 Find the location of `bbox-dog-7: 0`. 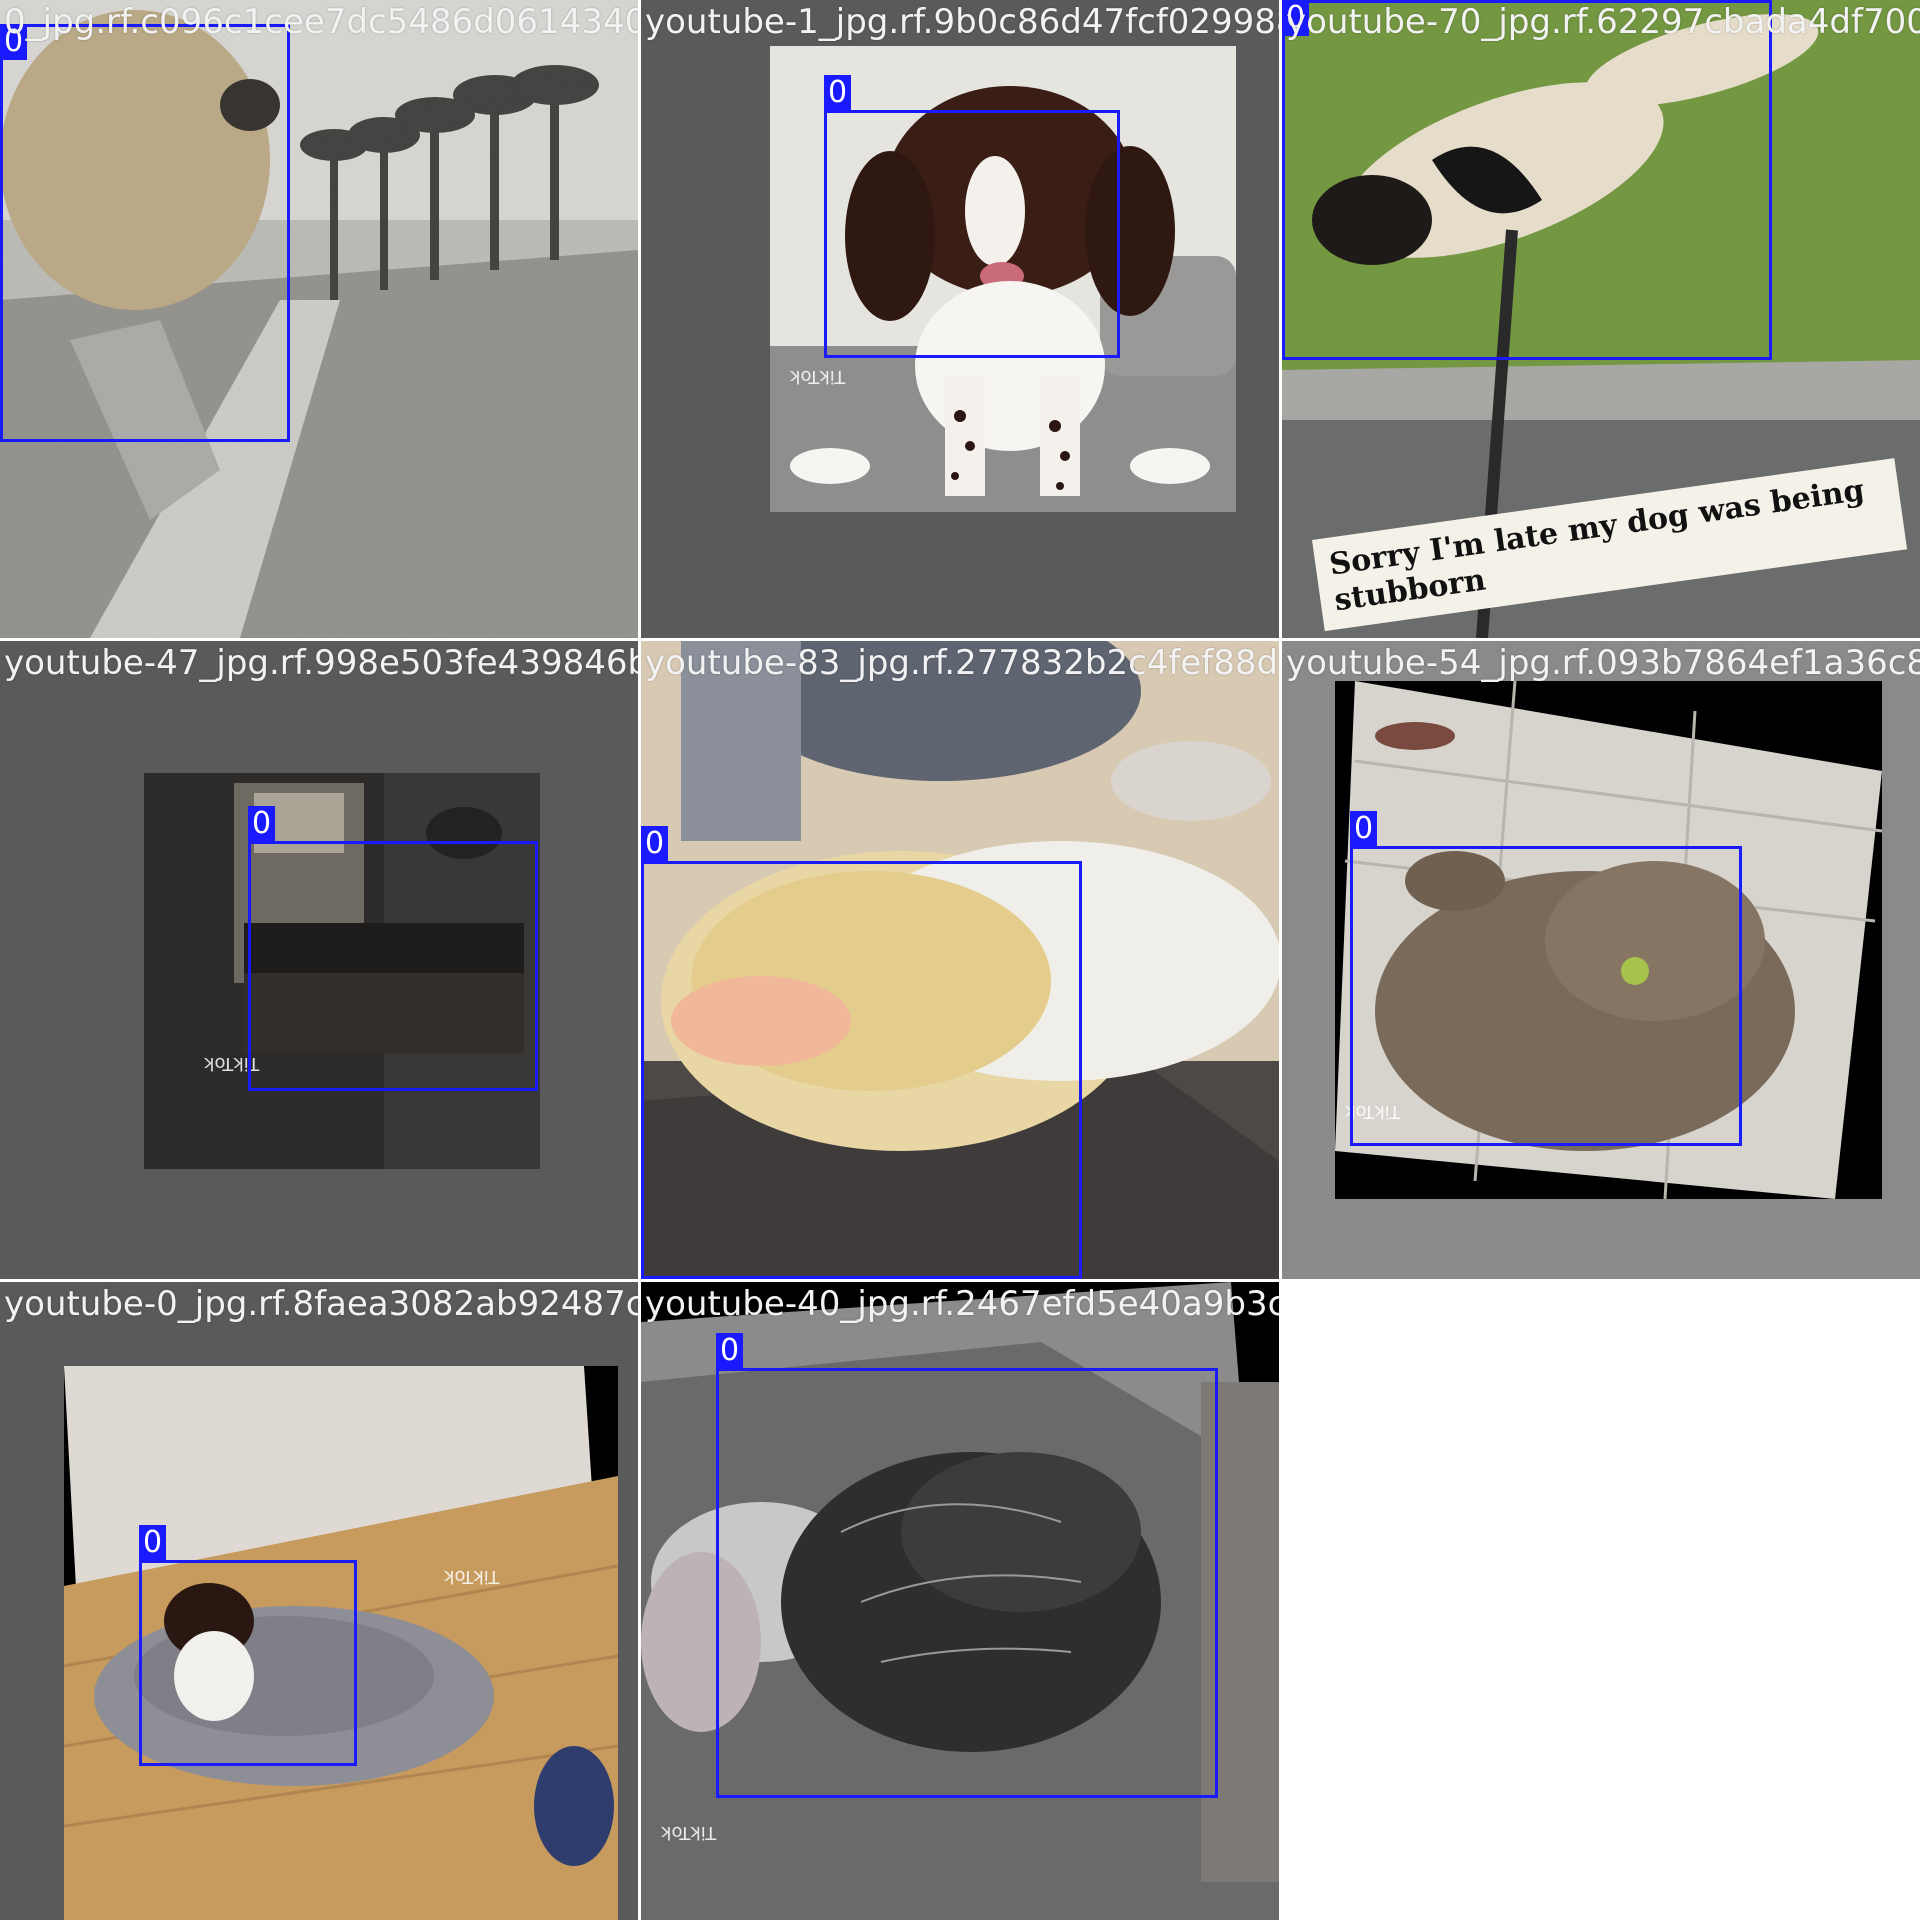

bbox-dog-7: 0 is located at coordinates (248, 1645).